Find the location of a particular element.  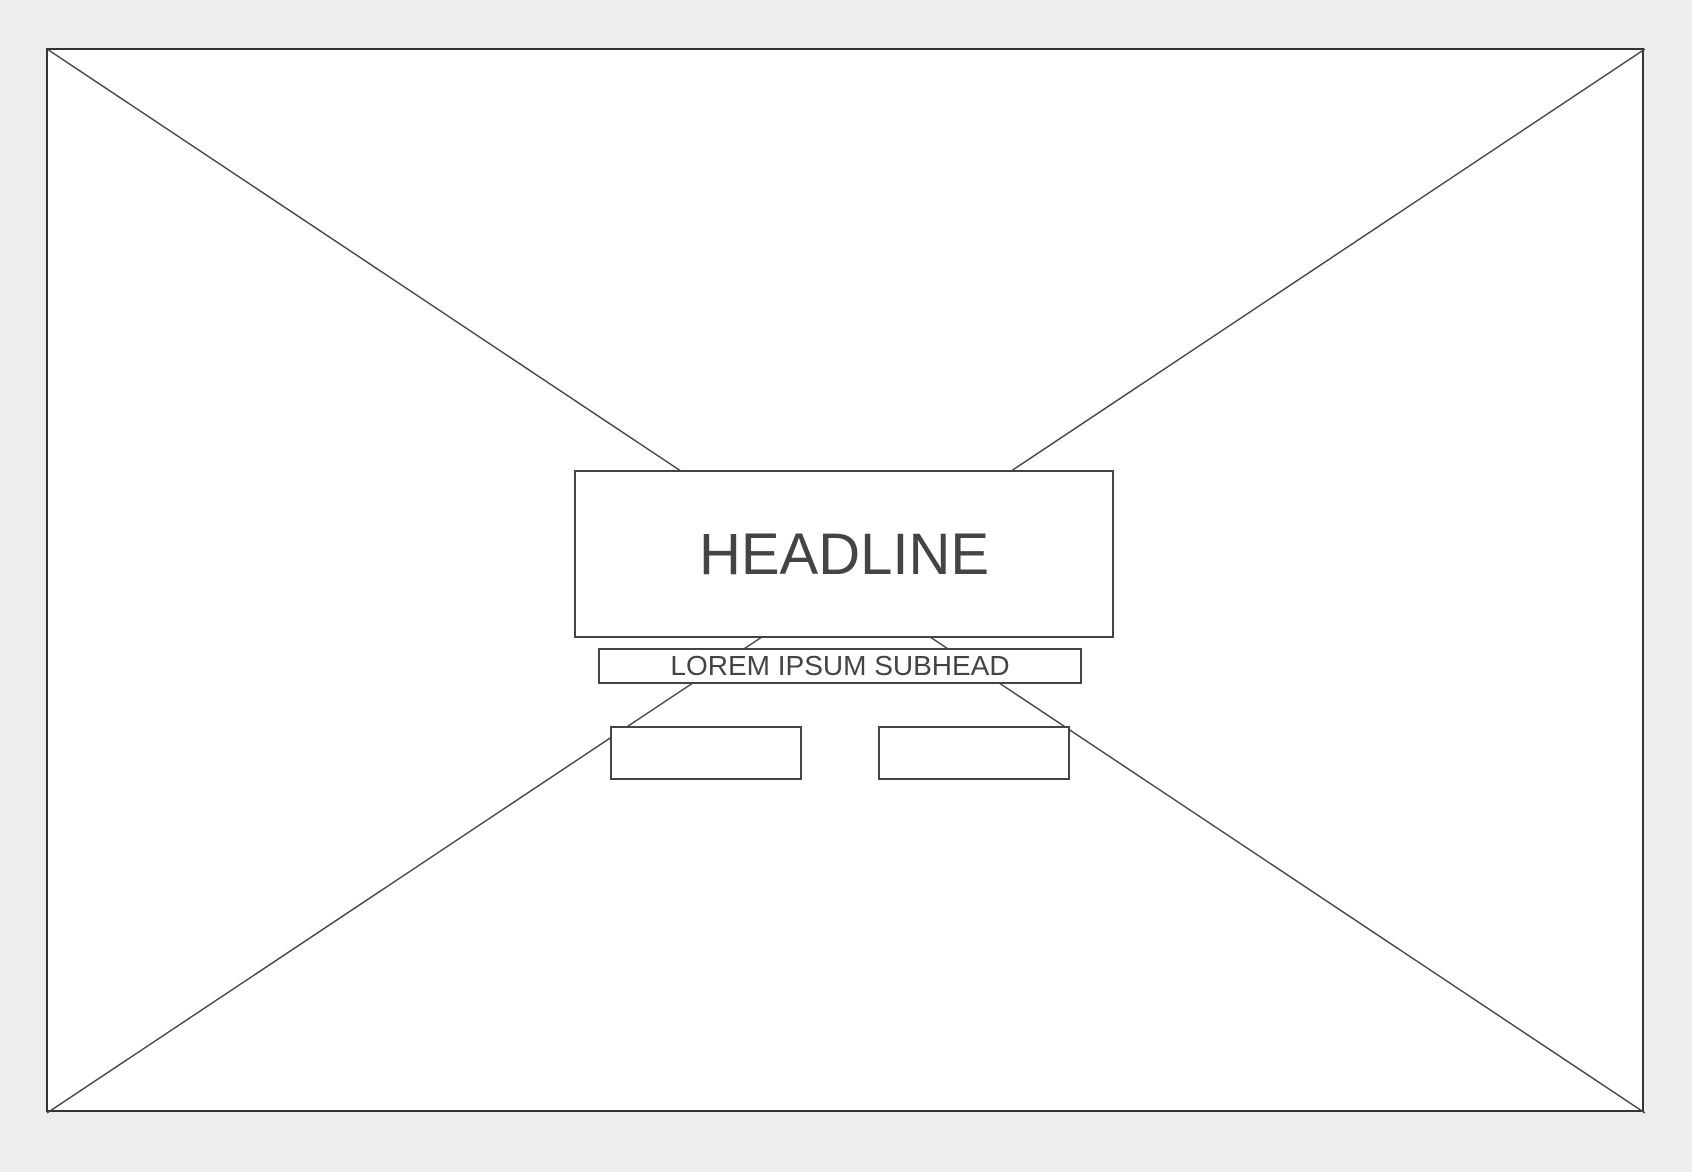

subhead-box: LOREM IPSUM SUBHEAD is located at coordinates (840, 666).